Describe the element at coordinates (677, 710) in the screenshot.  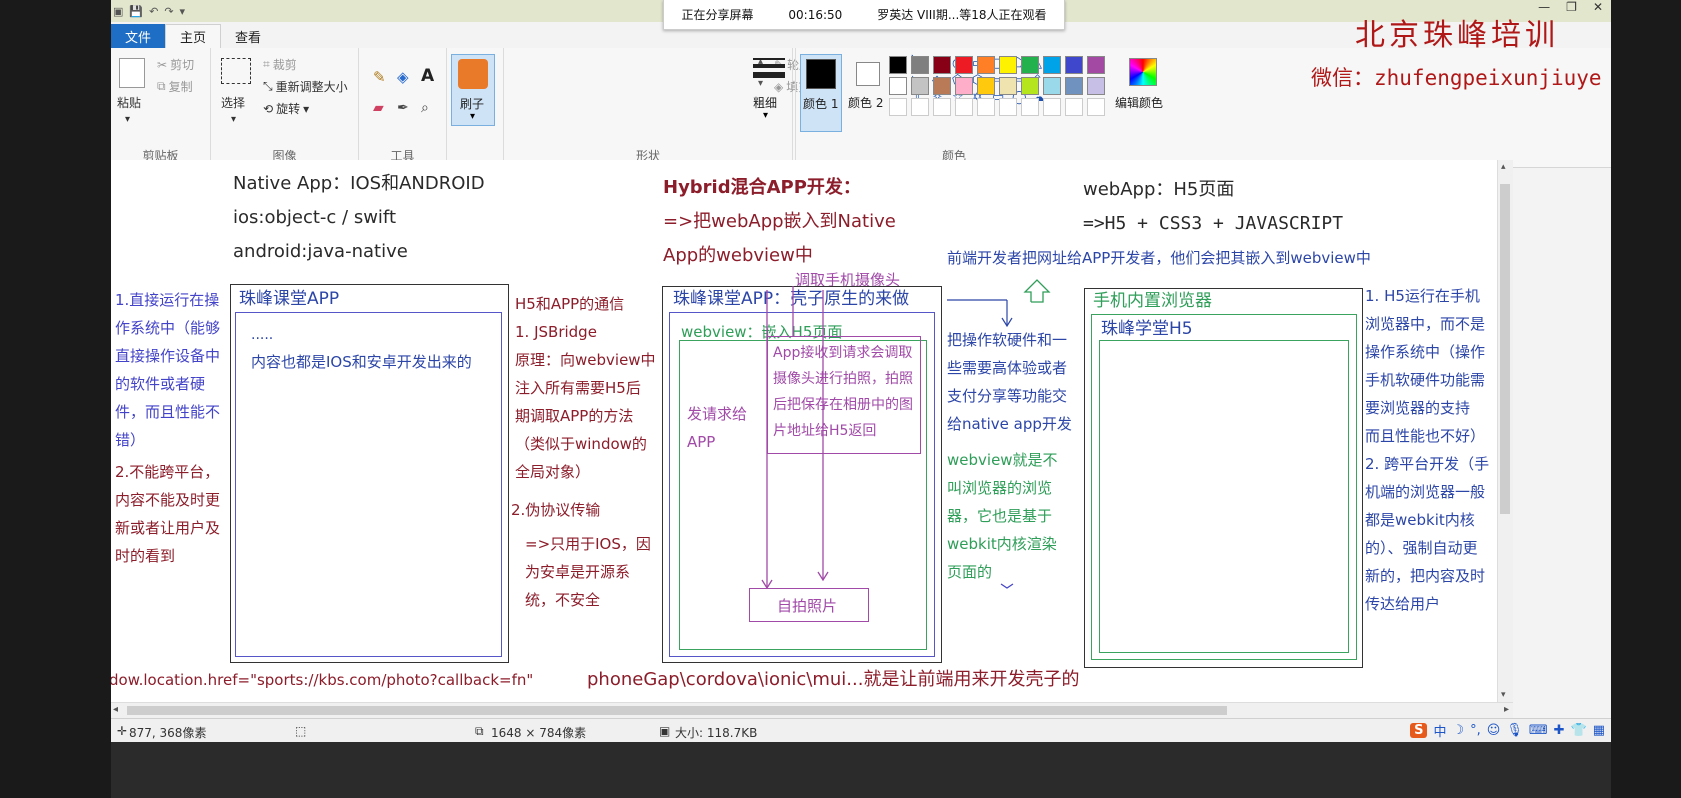
I see `horizontal-scroll-thumb` at that location.